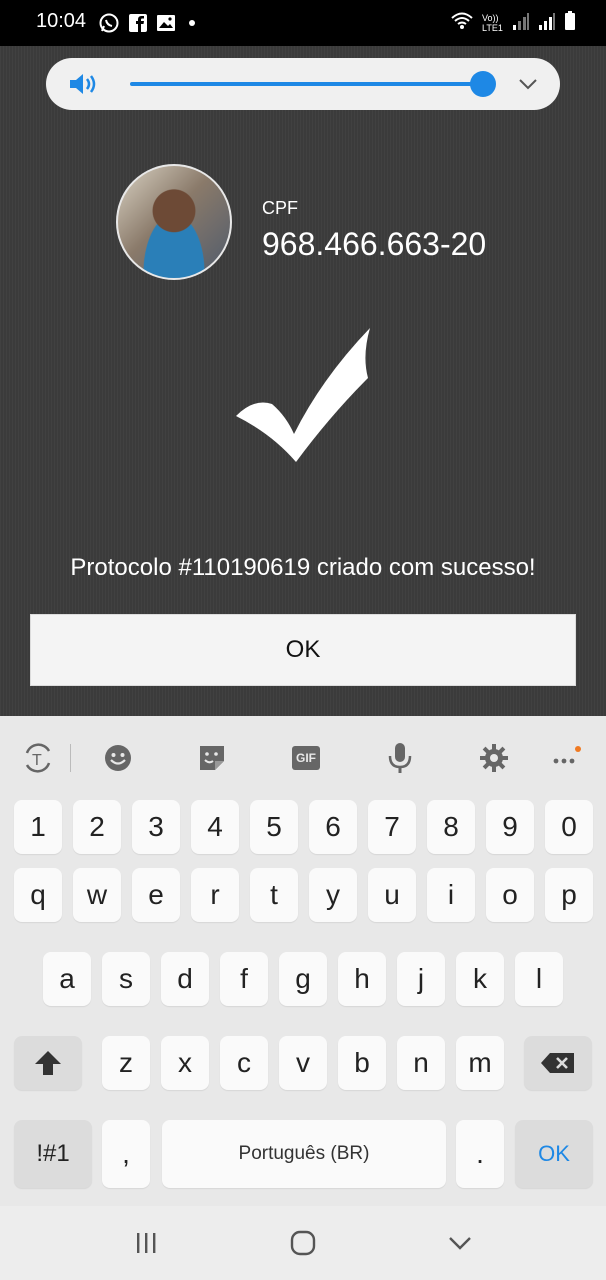 The width and height of the screenshot is (606, 1280). Describe the element at coordinates (126, 979) in the screenshot. I see `key-s: s` at that location.